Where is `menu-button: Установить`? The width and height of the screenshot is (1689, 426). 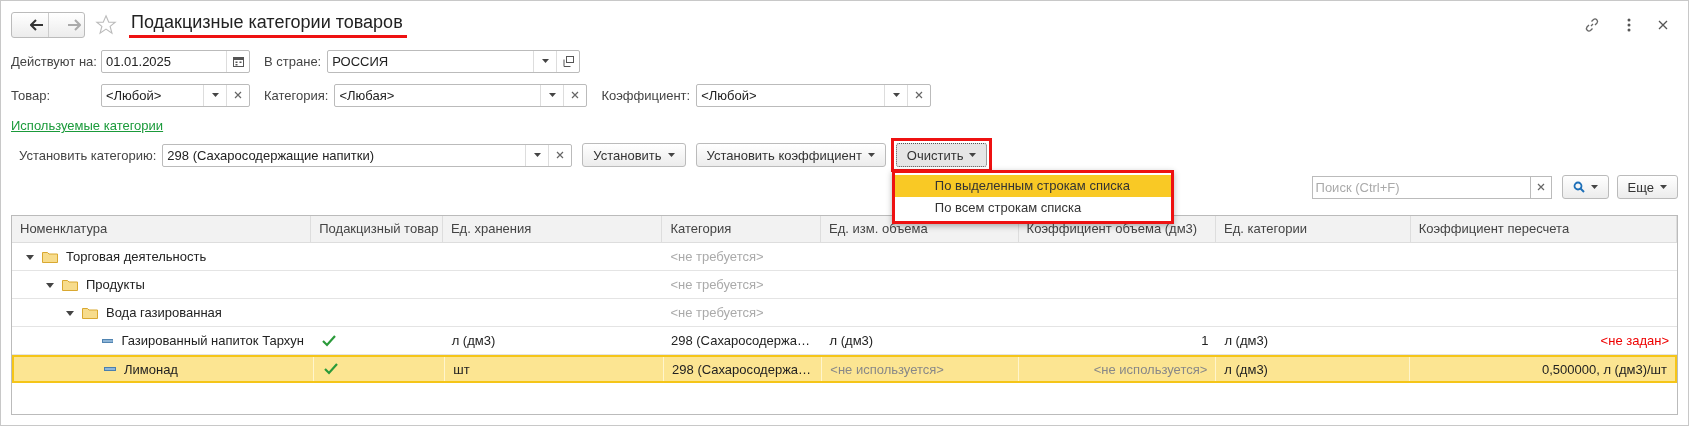
menu-button: Установить is located at coordinates (634, 155).